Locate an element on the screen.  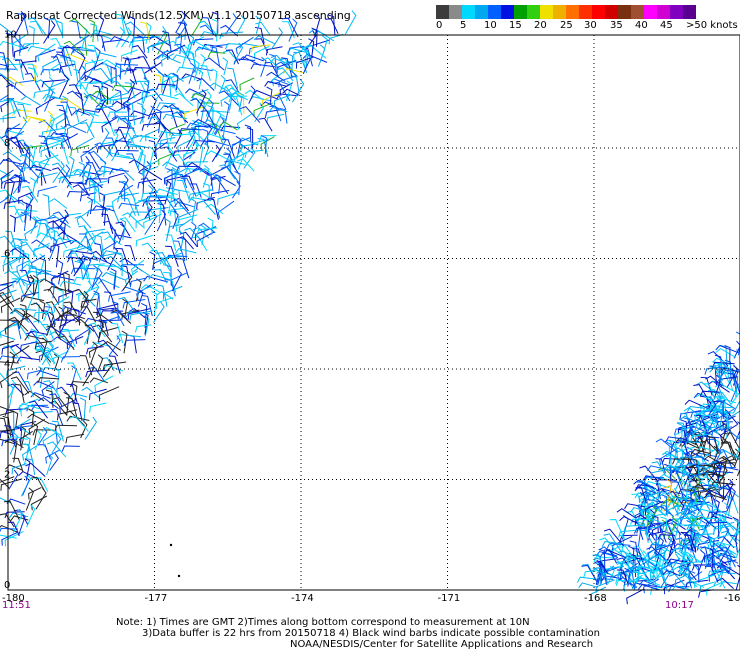
latitude-tick-label: 8 is located at coordinates (7, 143).